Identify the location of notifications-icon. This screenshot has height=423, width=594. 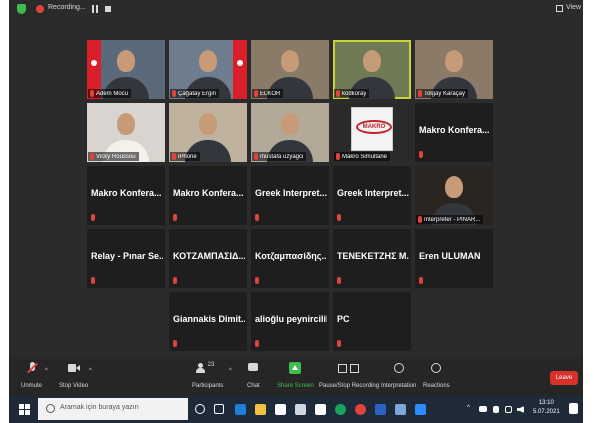
(573, 408).